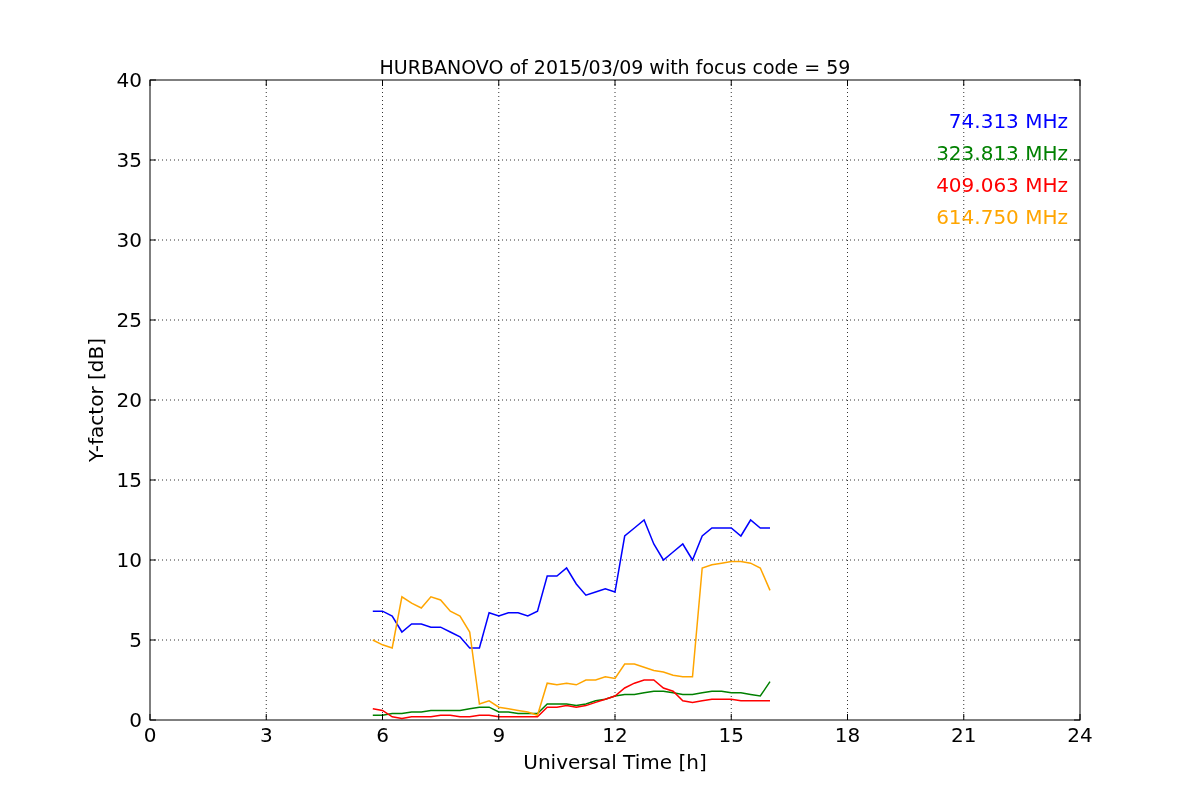 The image size is (1200, 800). What do you see at coordinates (1008, 121) in the screenshot?
I see `legend-label: 74.313 MHz` at bounding box center [1008, 121].